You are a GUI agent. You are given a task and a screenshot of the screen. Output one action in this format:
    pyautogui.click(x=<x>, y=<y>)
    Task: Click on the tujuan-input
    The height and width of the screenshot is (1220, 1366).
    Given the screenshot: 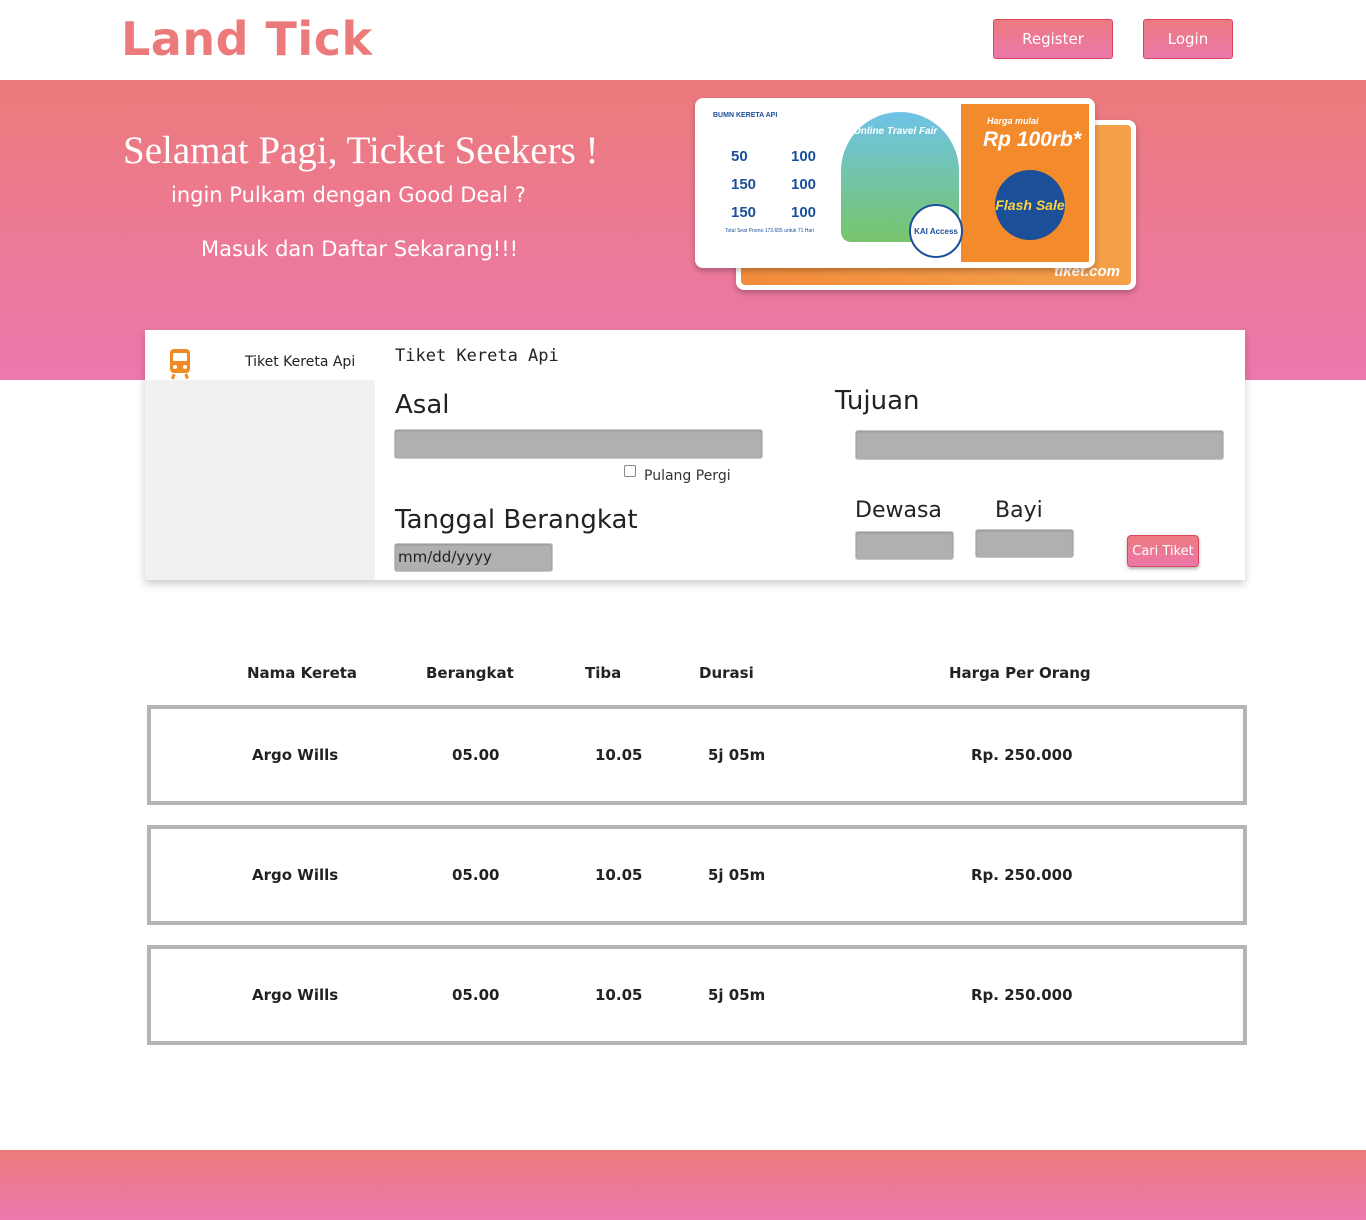 What is the action you would take?
    pyautogui.click(x=1039, y=445)
    